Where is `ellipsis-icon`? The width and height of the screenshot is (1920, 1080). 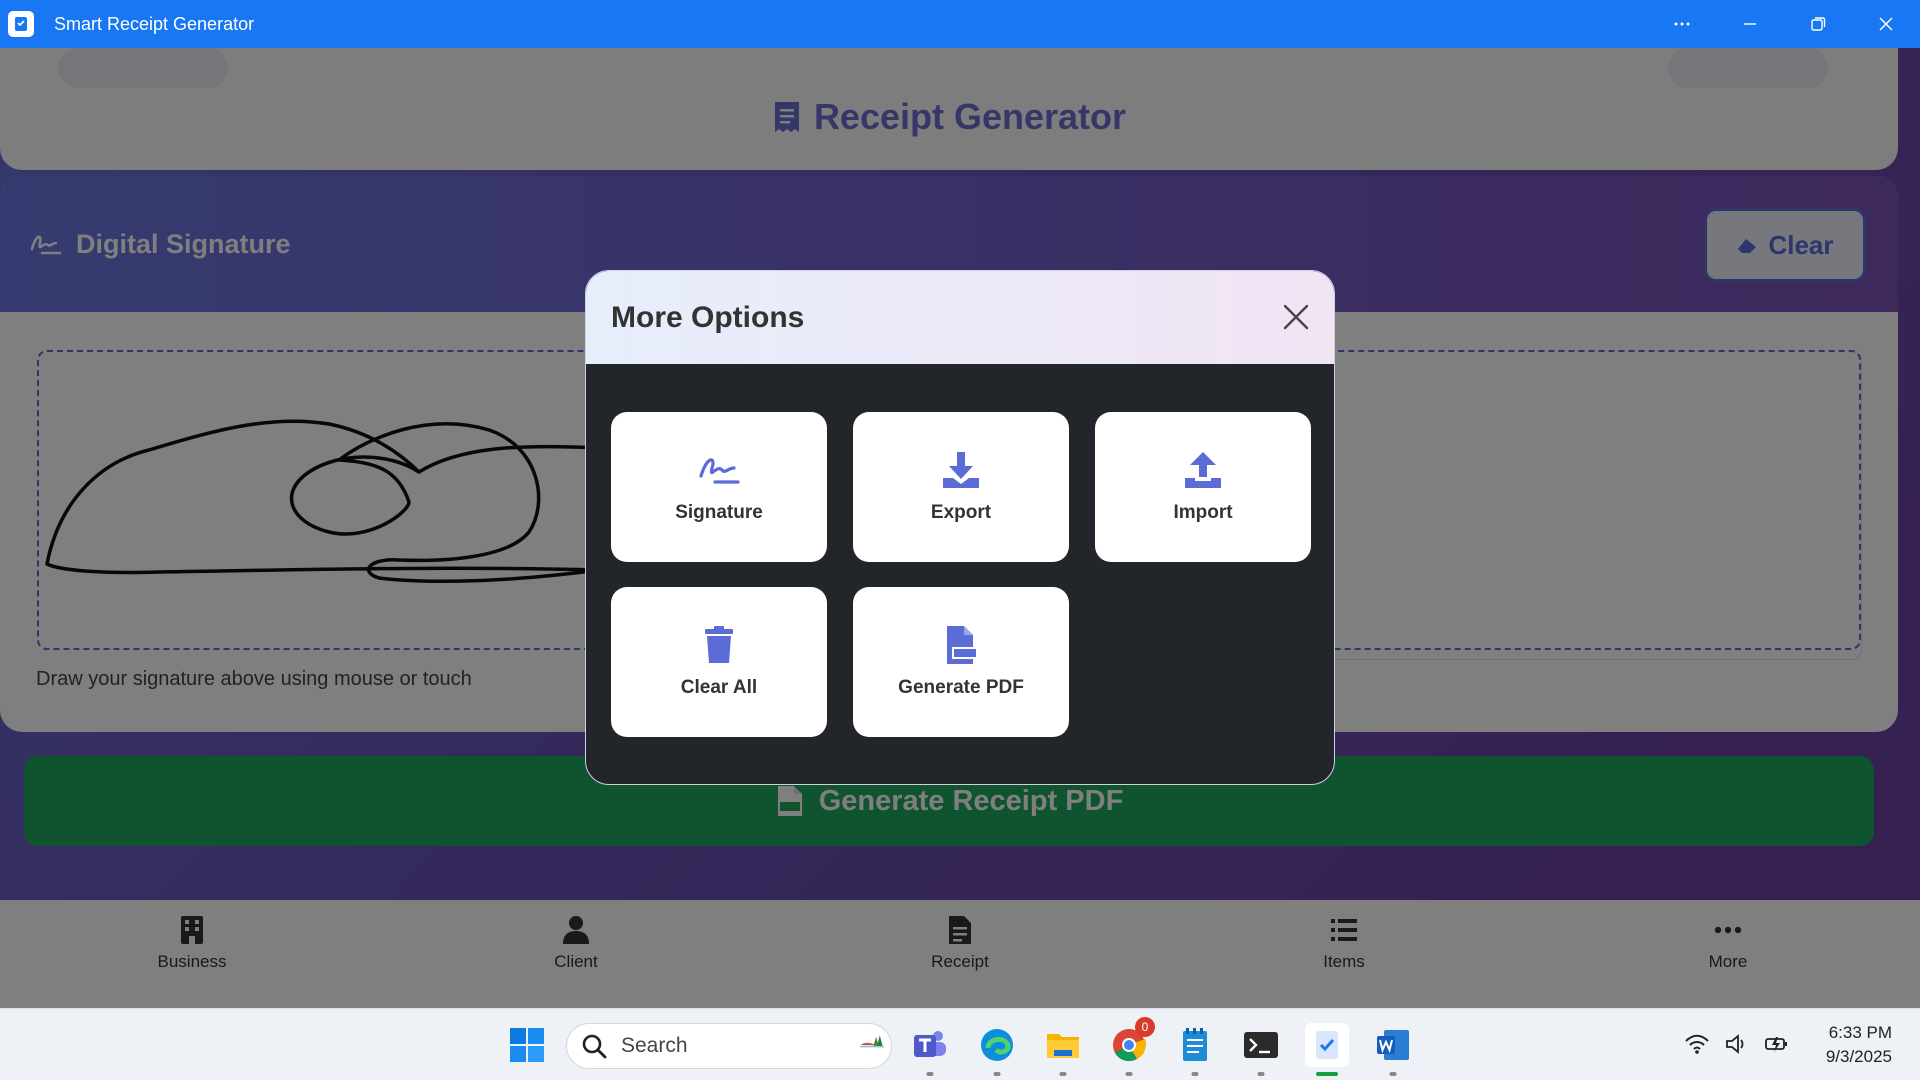 ellipsis-icon is located at coordinates (1682, 24).